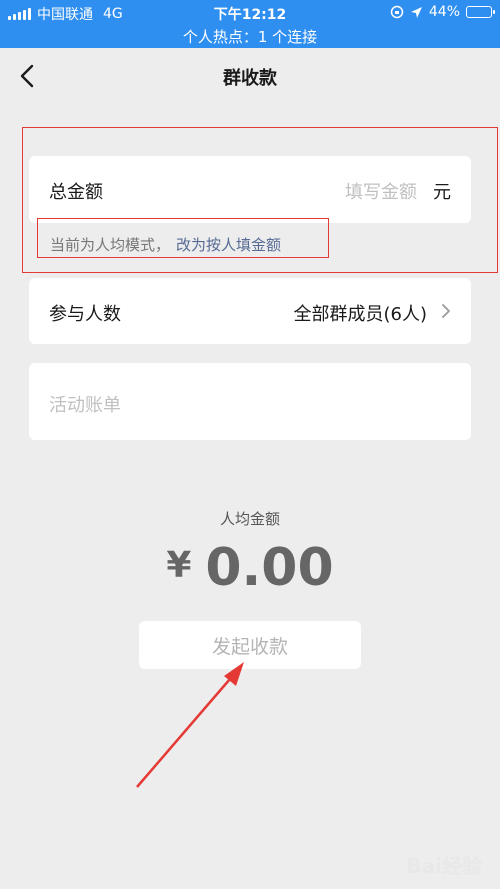 The height and width of the screenshot is (889, 500). I want to click on battery-percent: 44%, so click(444, 12).